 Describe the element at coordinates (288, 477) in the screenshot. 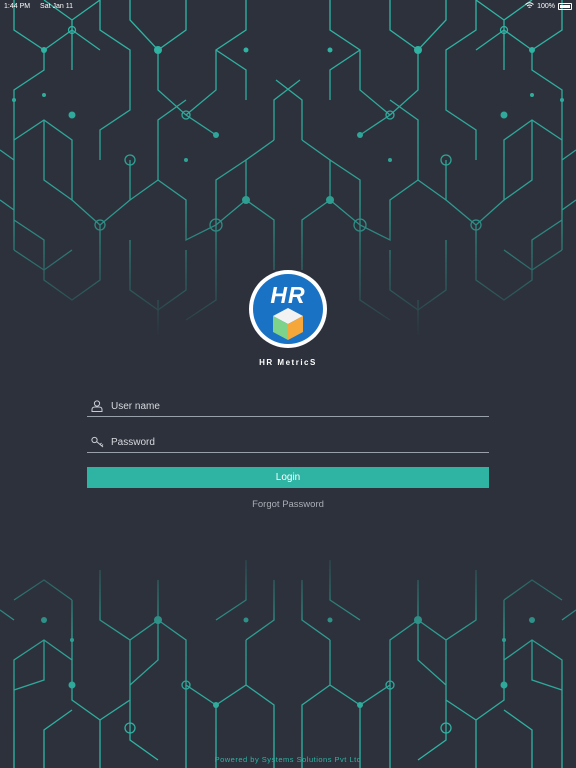

I see `login-button: Login` at that location.